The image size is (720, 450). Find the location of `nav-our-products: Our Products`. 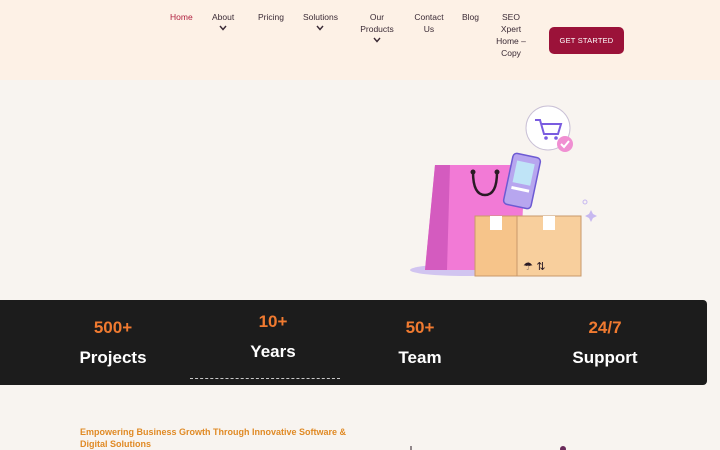

nav-our-products: Our Products is located at coordinates (377, 27).